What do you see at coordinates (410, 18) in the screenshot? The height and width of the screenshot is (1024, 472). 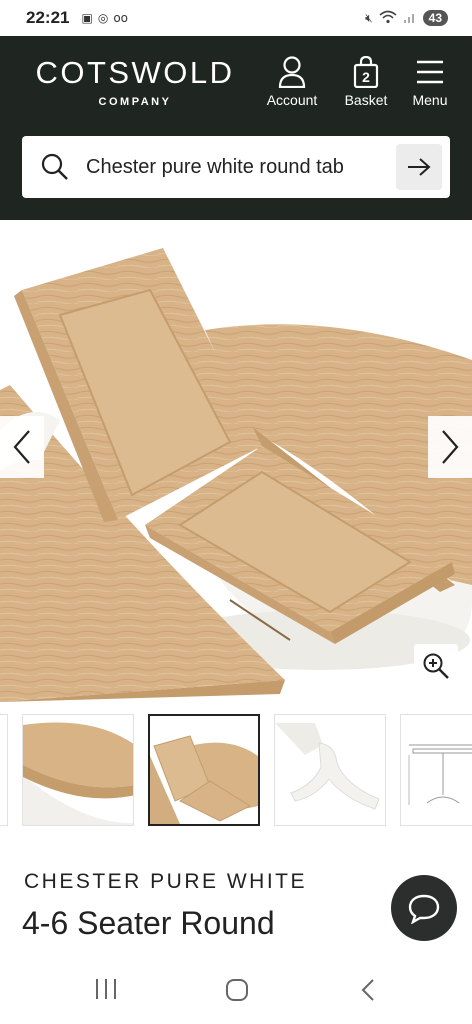 I see `signal-icon` at bounding box center [410, 18].